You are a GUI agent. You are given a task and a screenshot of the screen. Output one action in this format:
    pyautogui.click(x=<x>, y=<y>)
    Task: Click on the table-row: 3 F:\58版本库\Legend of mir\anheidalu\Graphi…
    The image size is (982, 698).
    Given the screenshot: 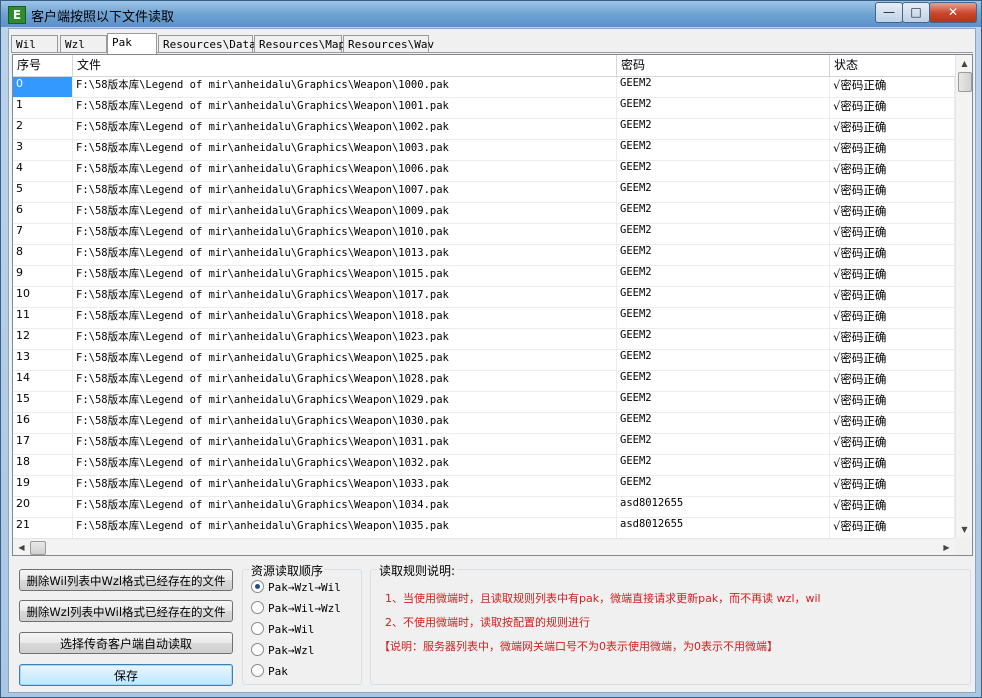 What is the action you would take?
    pyautogui.click(x=484, y=150)
    